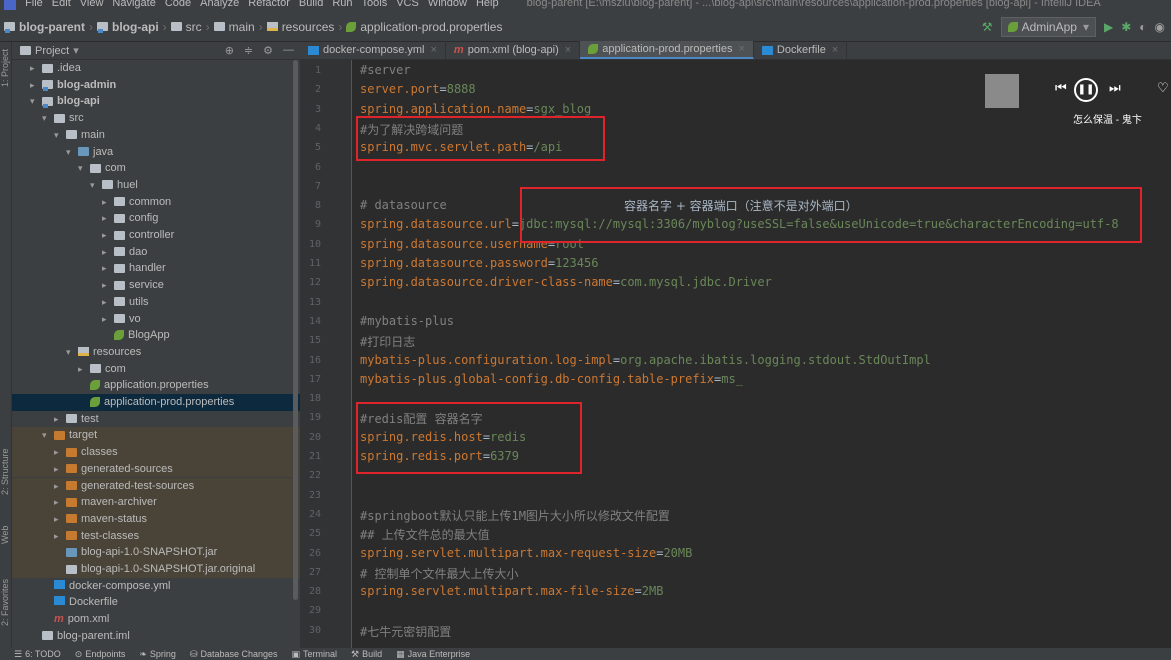 This screenshot has width=1171, height=660. What do you see at coordinates (61, 4) in the screenshot?
I see `menu-edit: Edit` at bounding box center [61, 4].